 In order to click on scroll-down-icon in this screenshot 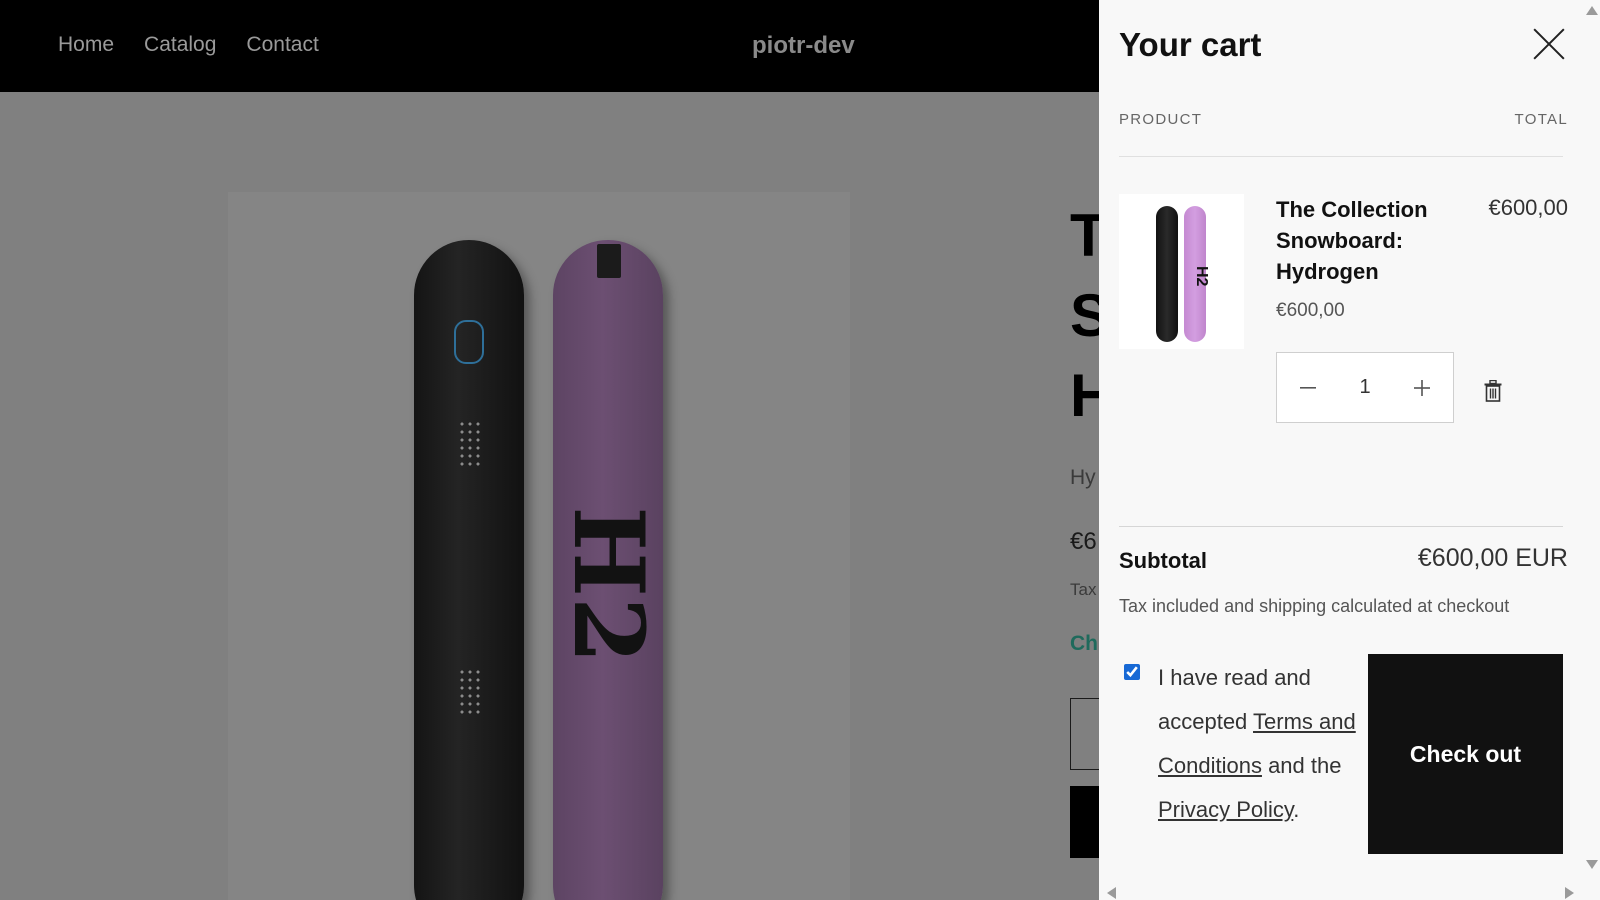, I will do `click(1592, 864)`.